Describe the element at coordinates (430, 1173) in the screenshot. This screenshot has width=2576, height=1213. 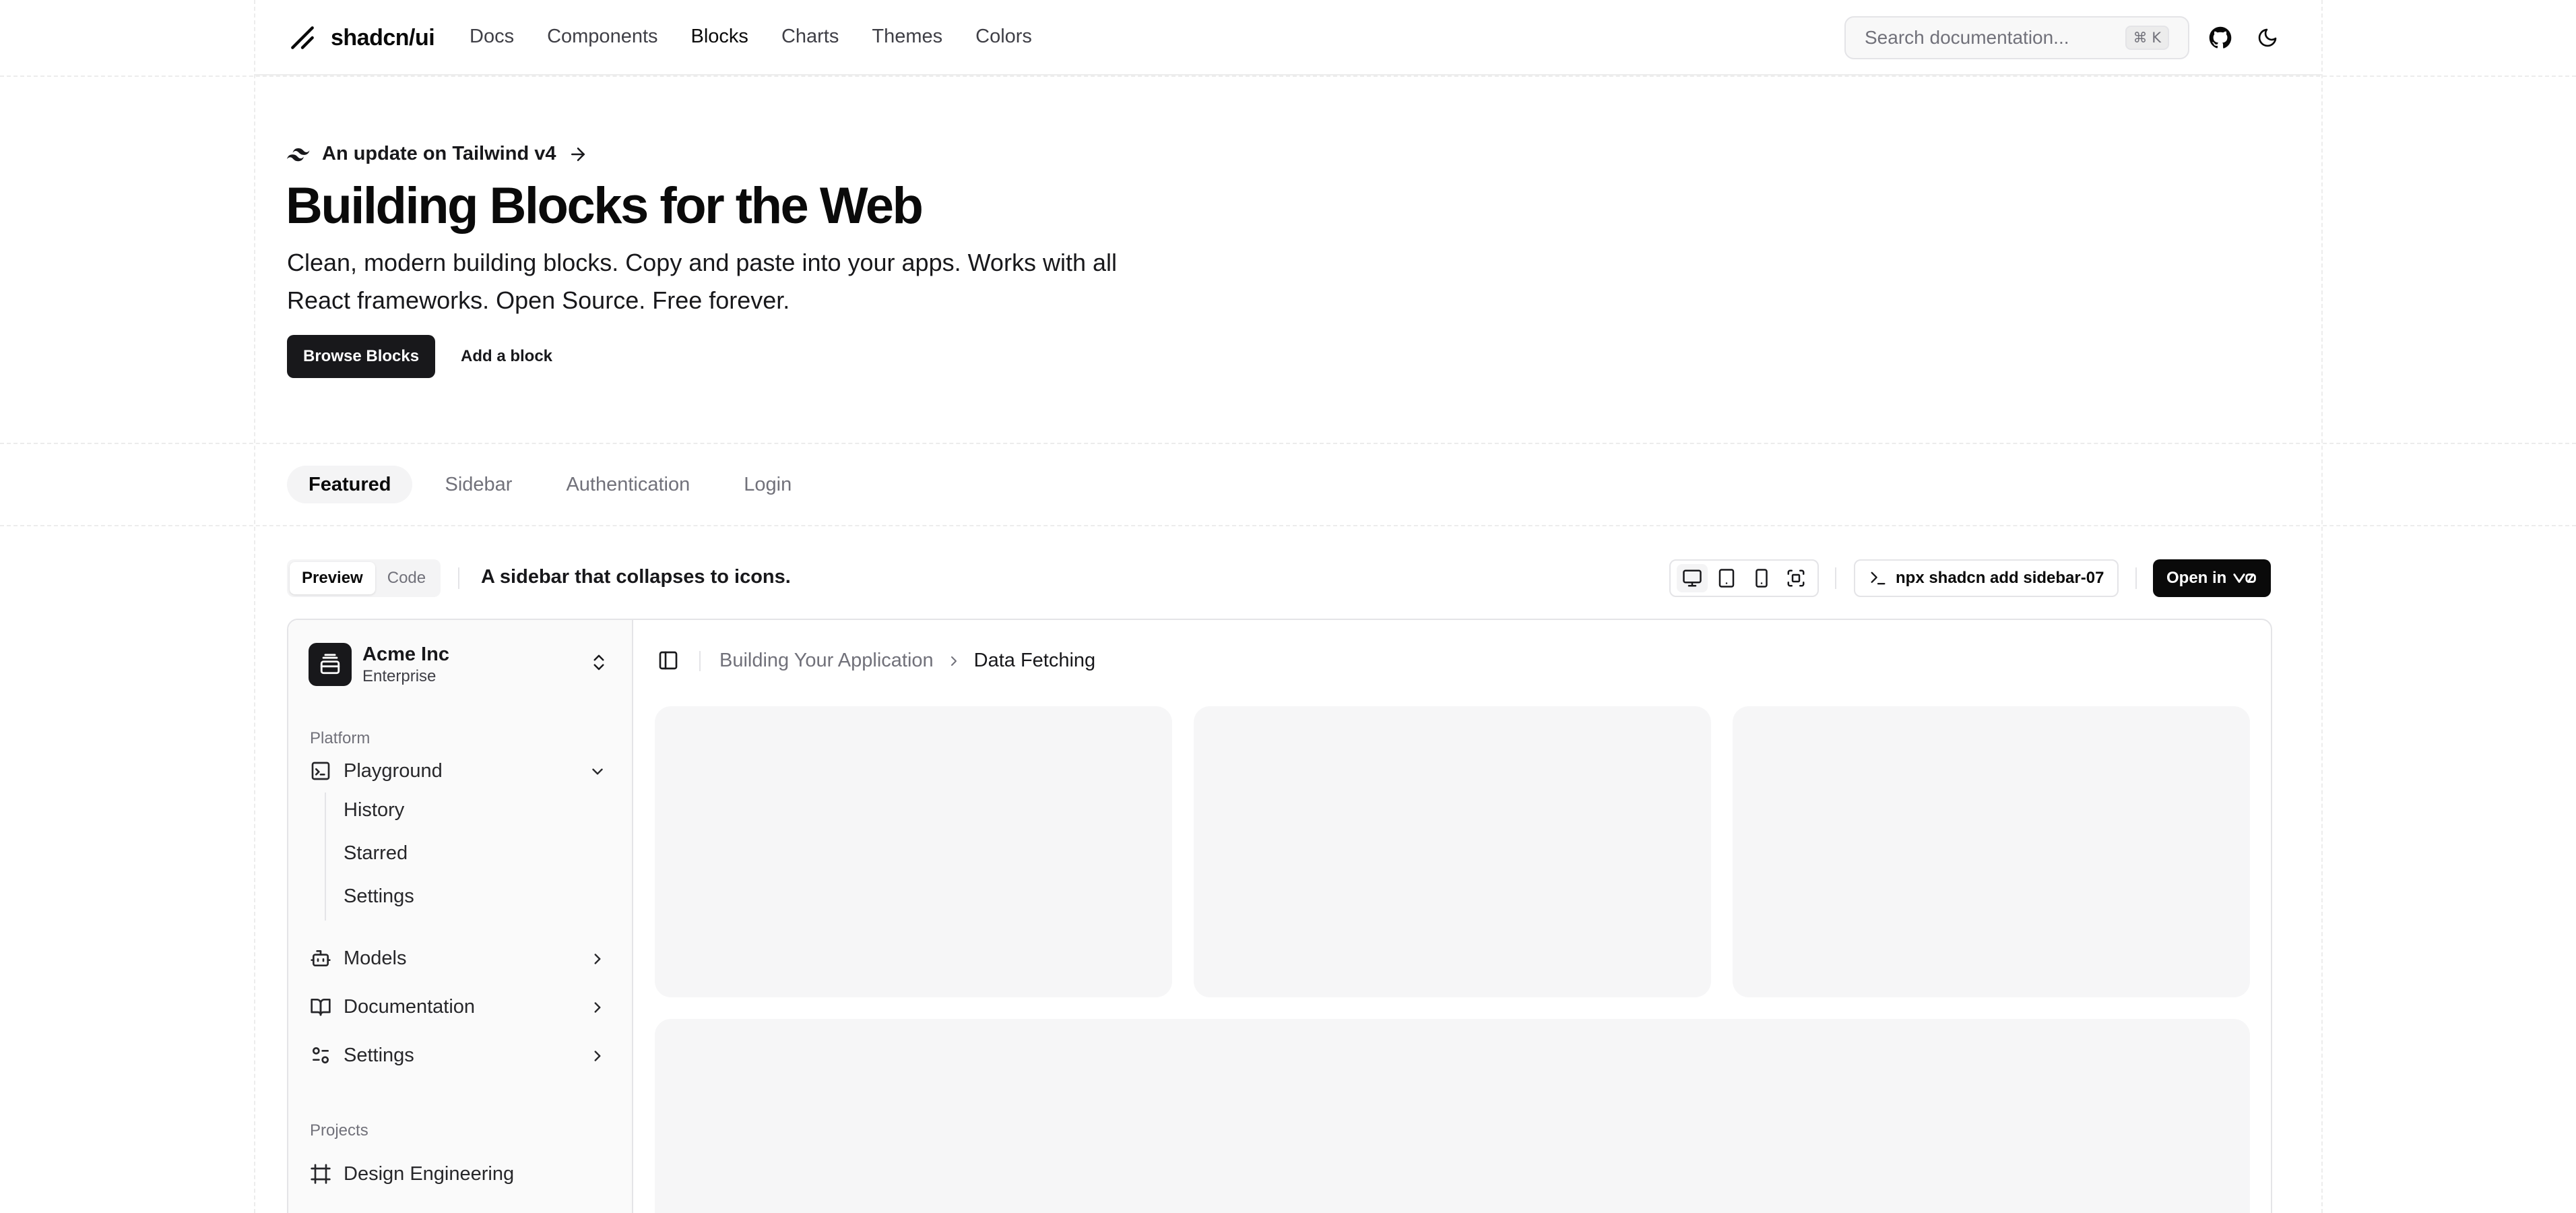
I see `sidebar-item-label: Design Engineering` at that location.